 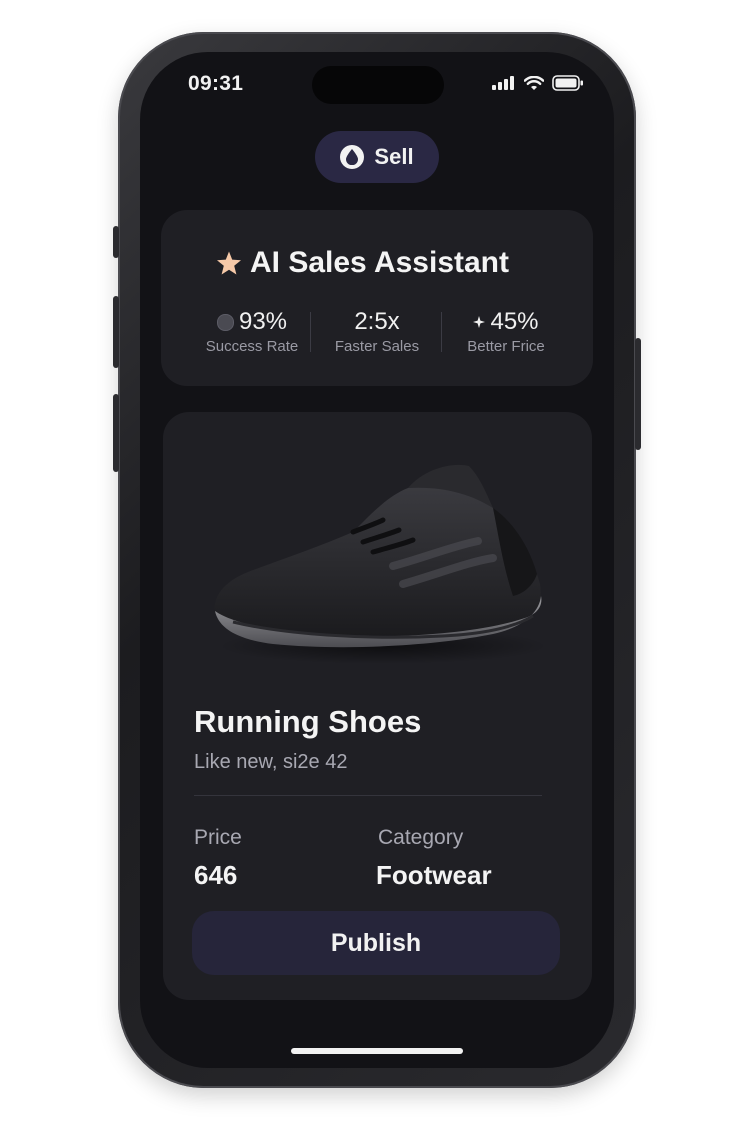 I want to click on sell-tab: Sell, so click(x=377, y=157).